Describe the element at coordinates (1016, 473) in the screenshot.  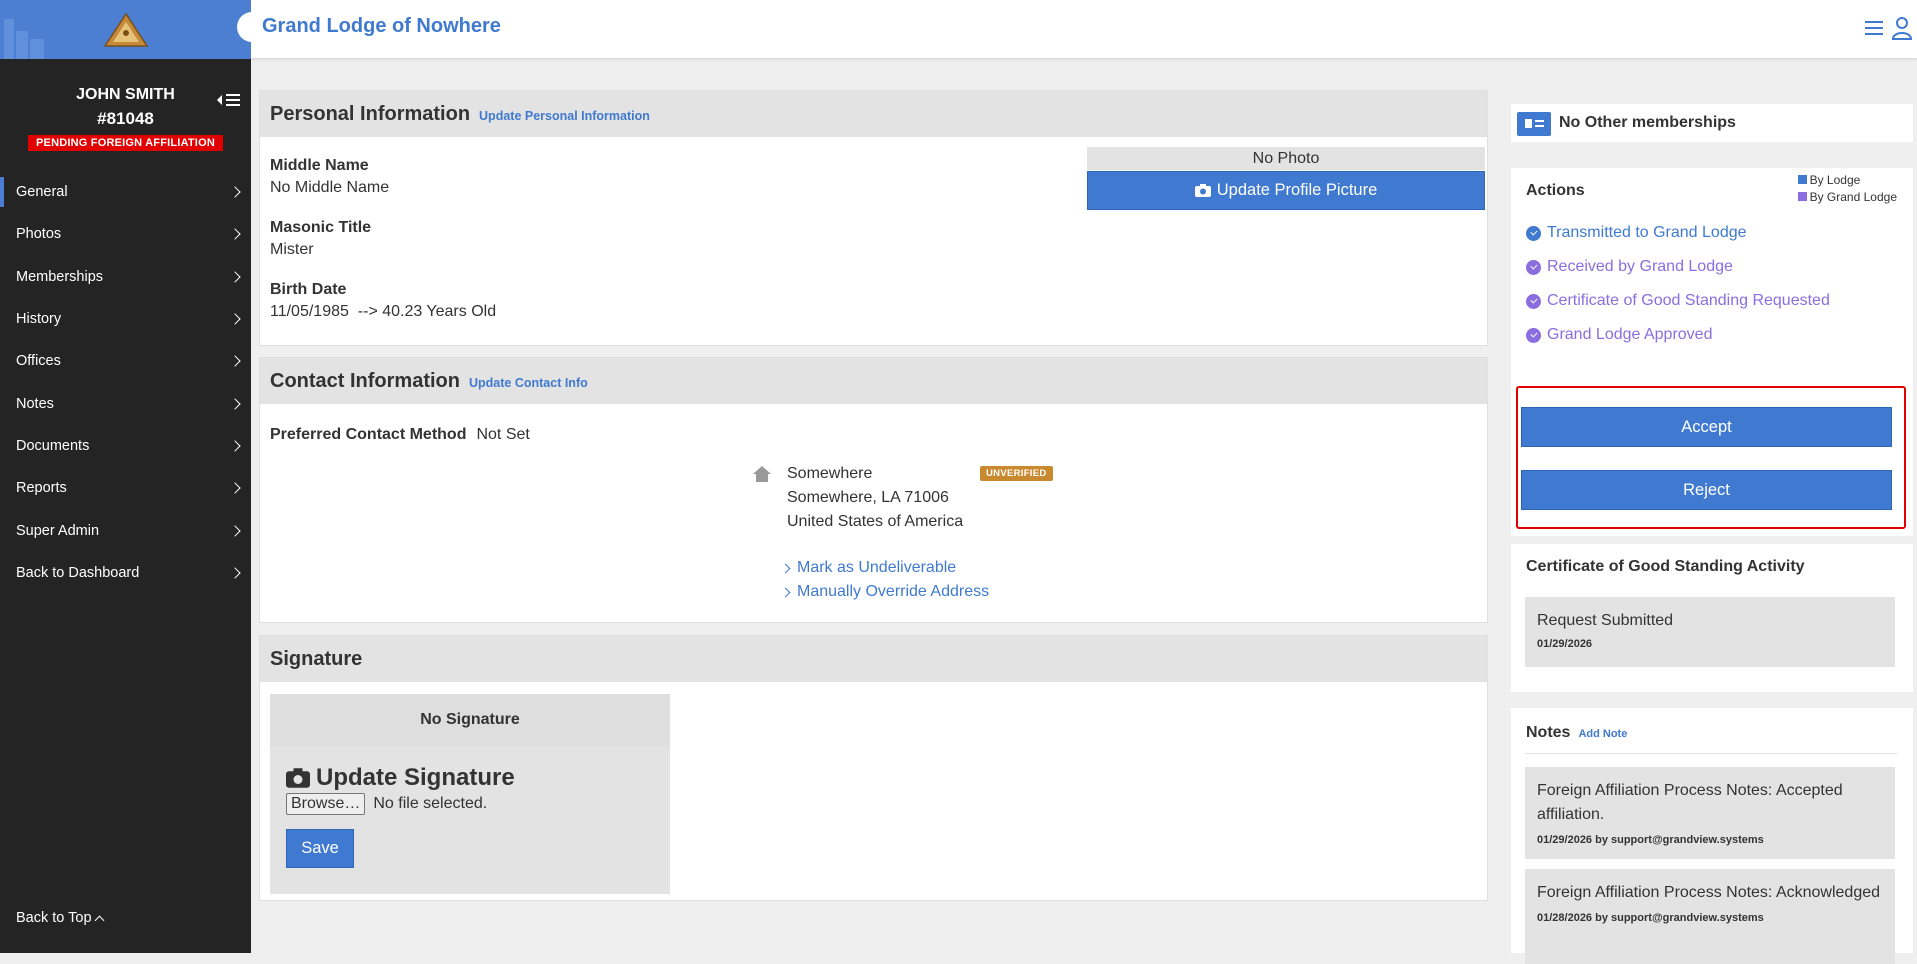
I see `unverified-badge: UNVERIFIED` at that location.